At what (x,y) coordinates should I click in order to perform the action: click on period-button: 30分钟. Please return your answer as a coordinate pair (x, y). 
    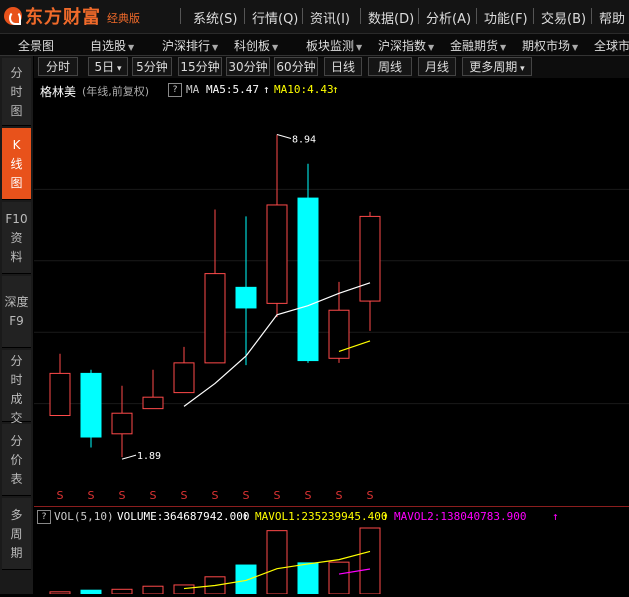
    Looking at the image, I should click on (248, 66).